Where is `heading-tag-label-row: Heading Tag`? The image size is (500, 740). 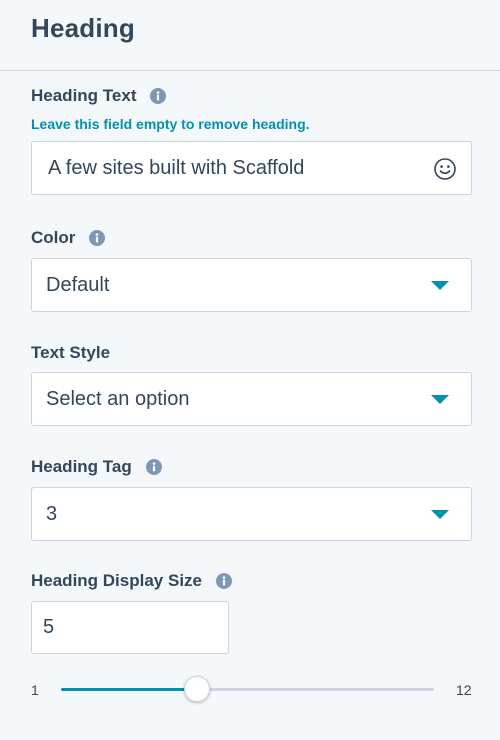
heading-tag-label-row: Heading Tag is located at coordinates (96, 467).